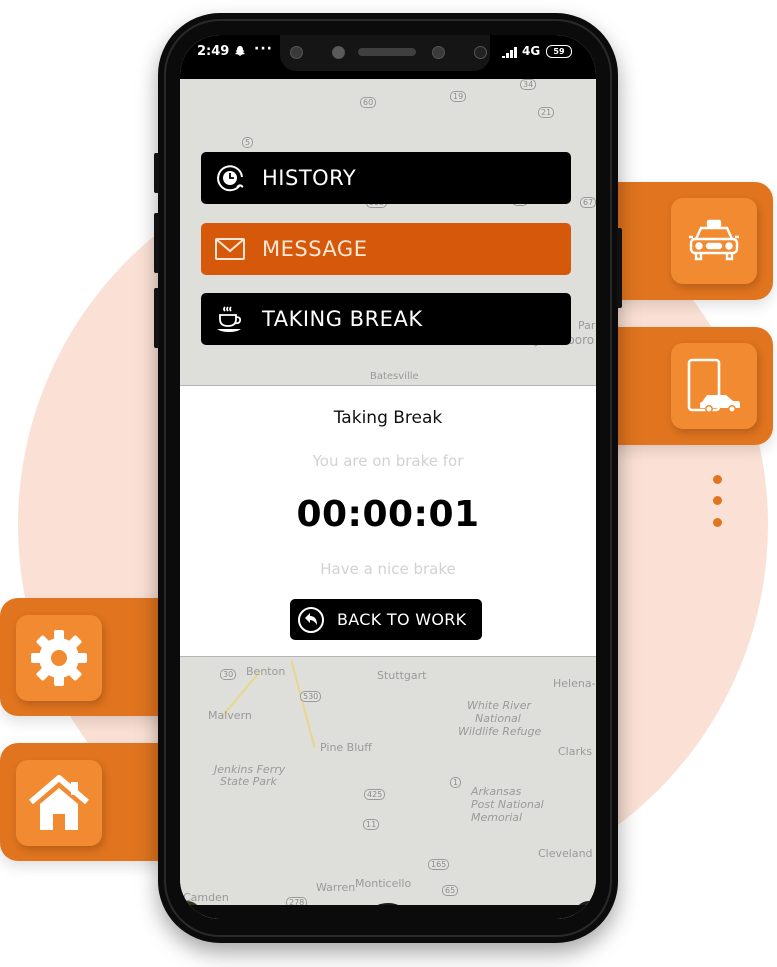  Describe the element at coordinates (509, 52) in the screenshot. I see `signal-icon` at that location.